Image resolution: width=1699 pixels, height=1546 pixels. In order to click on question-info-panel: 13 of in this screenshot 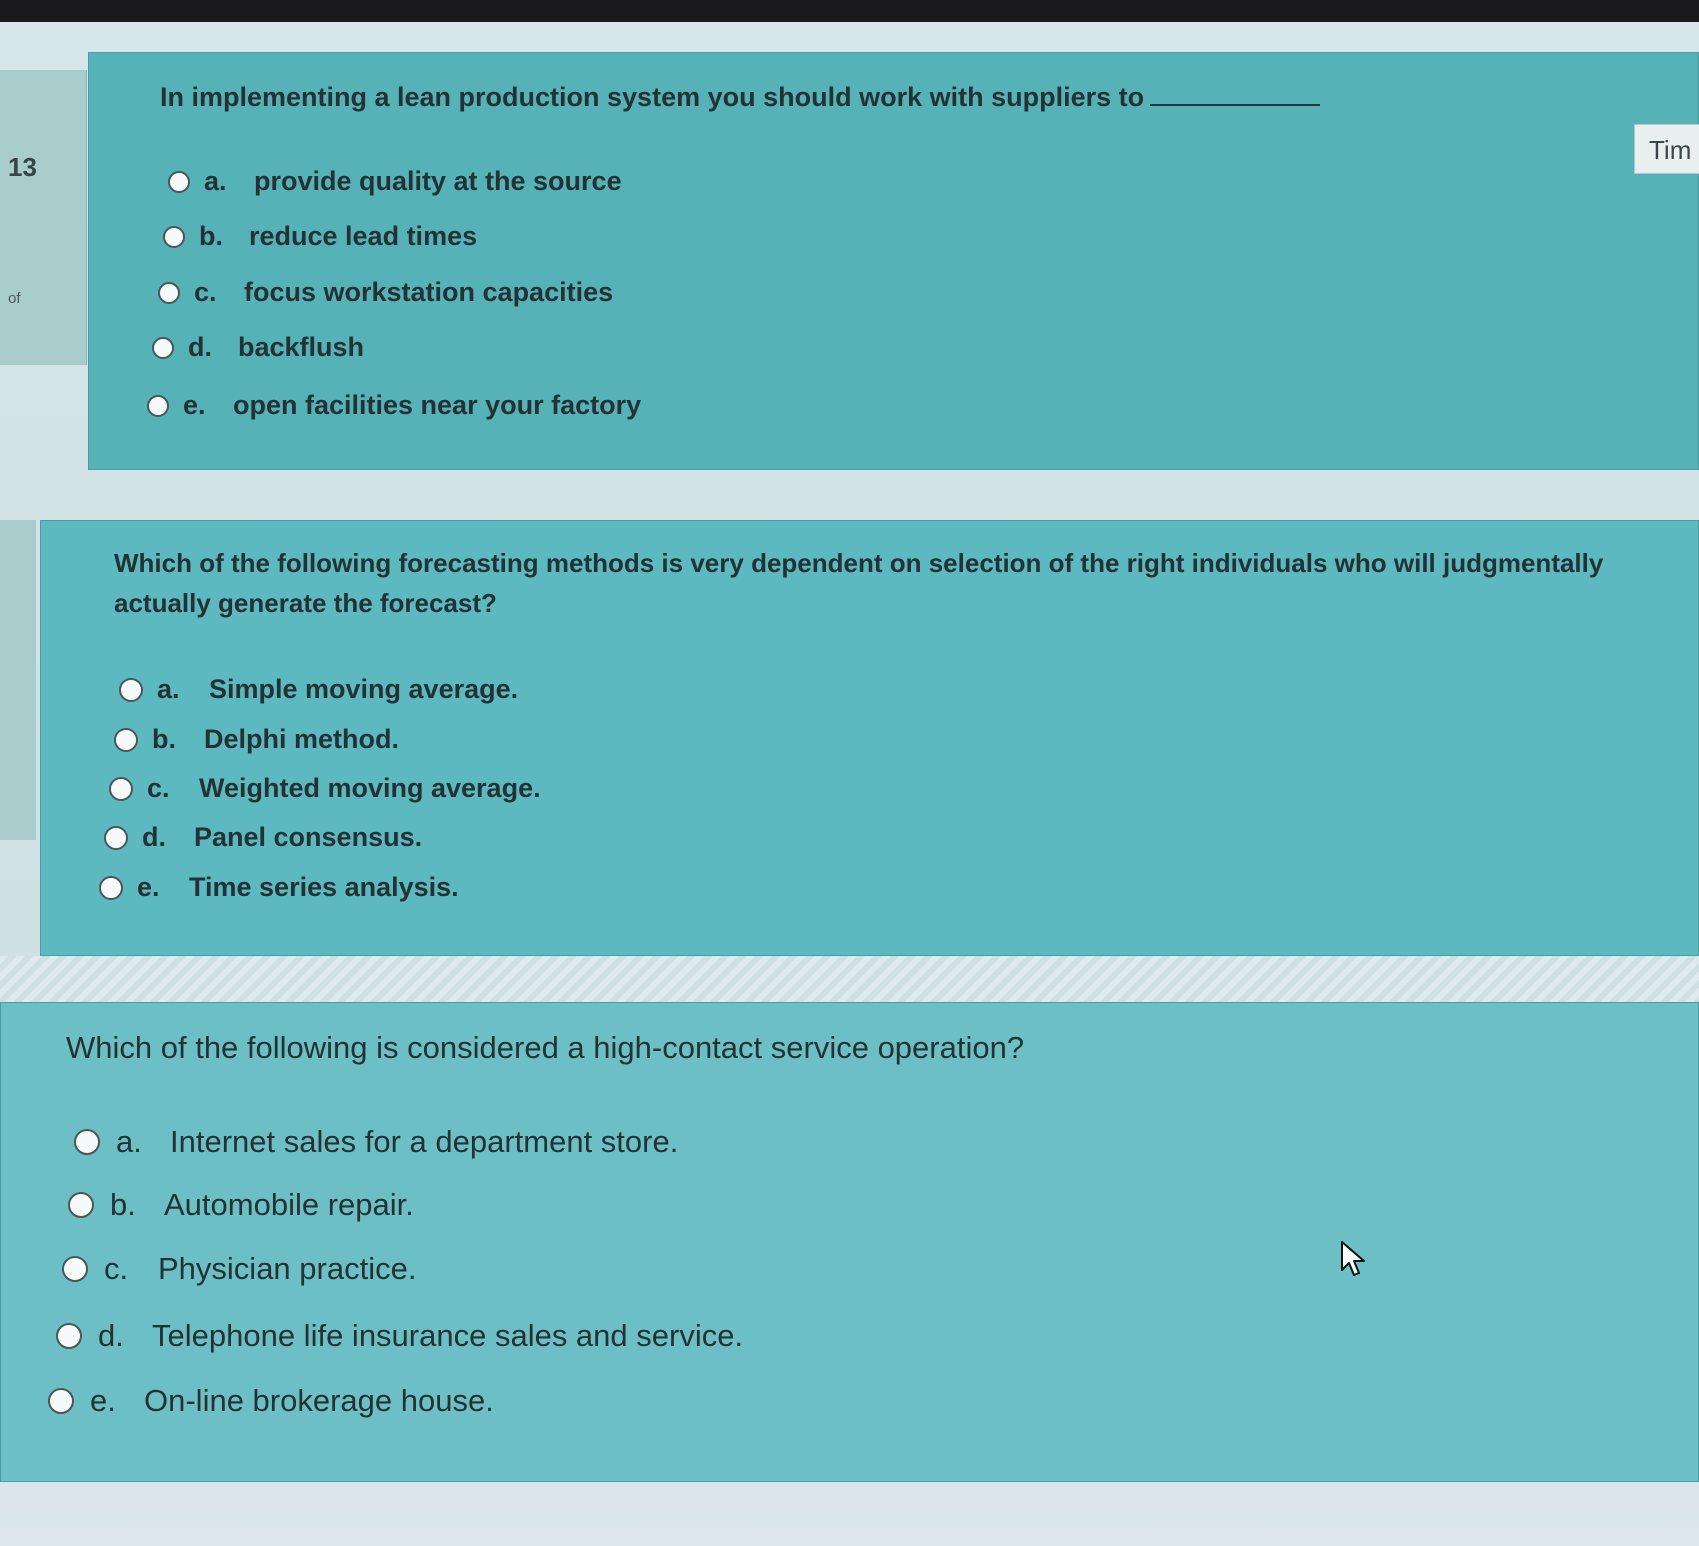, I will do `click(43, 217)`.